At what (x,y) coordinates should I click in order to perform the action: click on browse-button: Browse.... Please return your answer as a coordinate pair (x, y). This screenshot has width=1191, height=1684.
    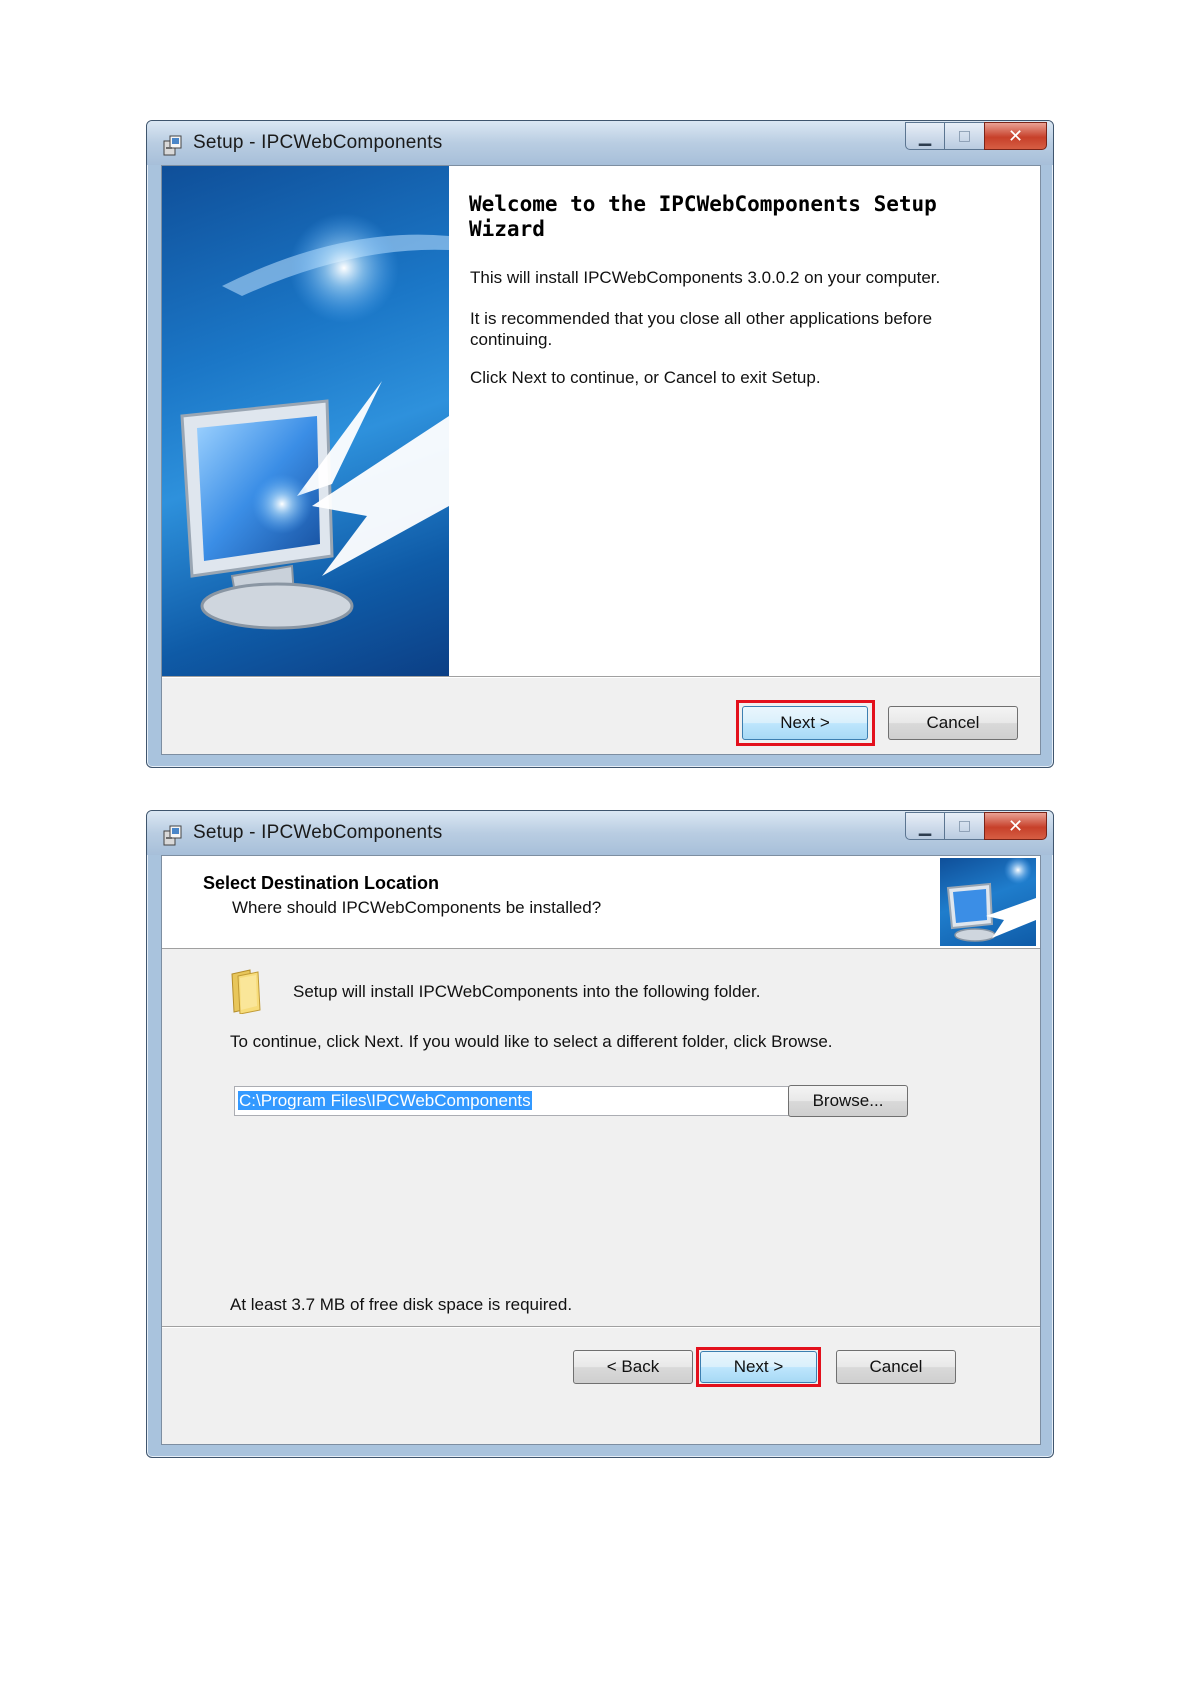
    Looking at the image, I should click on (848, 1101).